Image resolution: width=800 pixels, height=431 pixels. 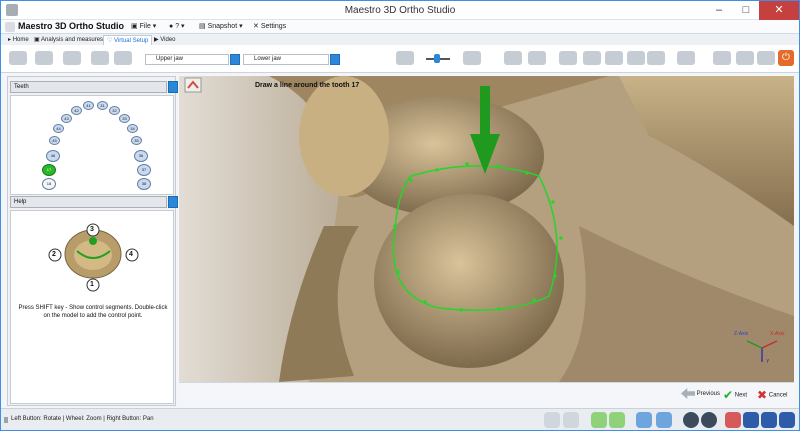 What do you see at coordinates (192, 59) in the screenshot?
I see `upper-jaw-select: Upper jaw` at bounding box center [192, 59].